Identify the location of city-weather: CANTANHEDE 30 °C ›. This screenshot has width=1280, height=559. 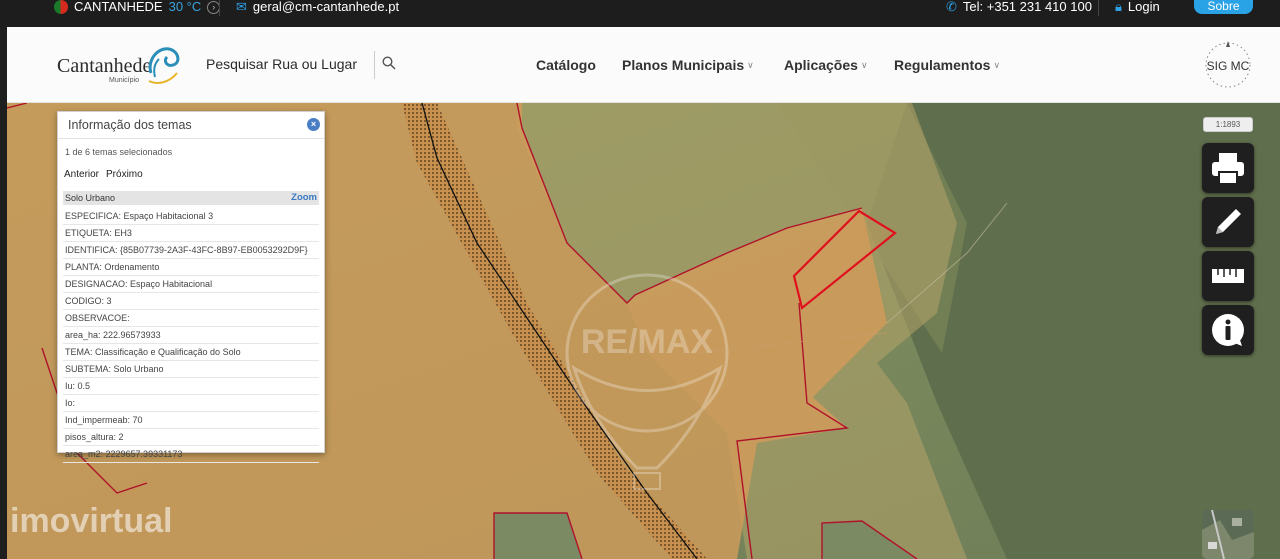
(137, 7).